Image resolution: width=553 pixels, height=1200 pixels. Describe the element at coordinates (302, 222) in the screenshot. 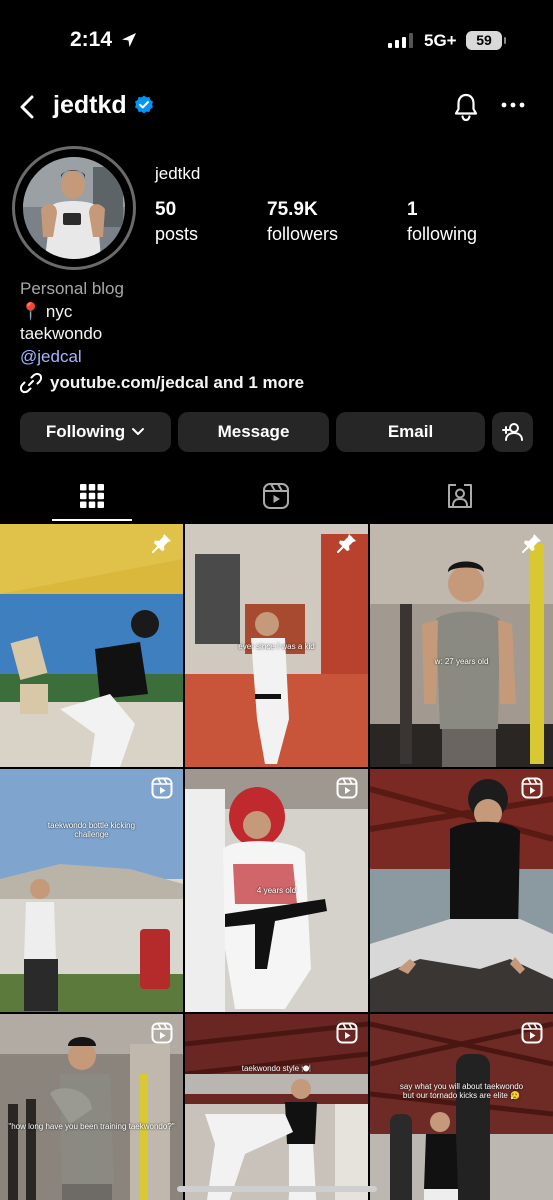

I see `followers-stat: 75.9K followers` at that location.